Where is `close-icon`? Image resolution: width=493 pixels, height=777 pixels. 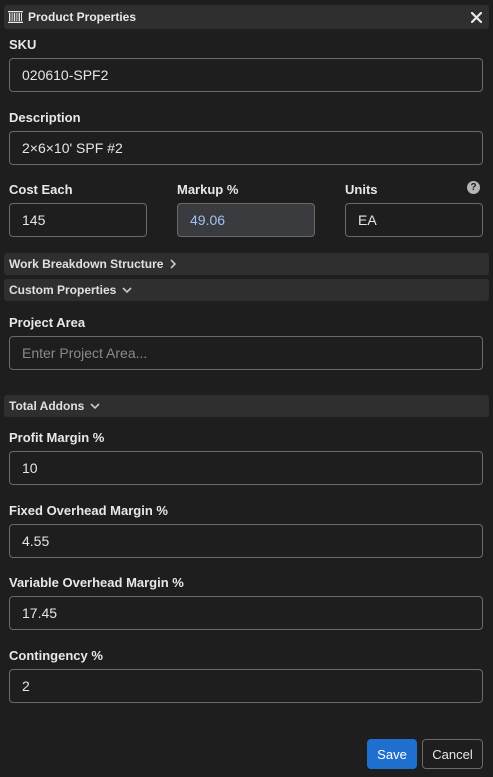 close-icon is located at coordinates (476, 17).